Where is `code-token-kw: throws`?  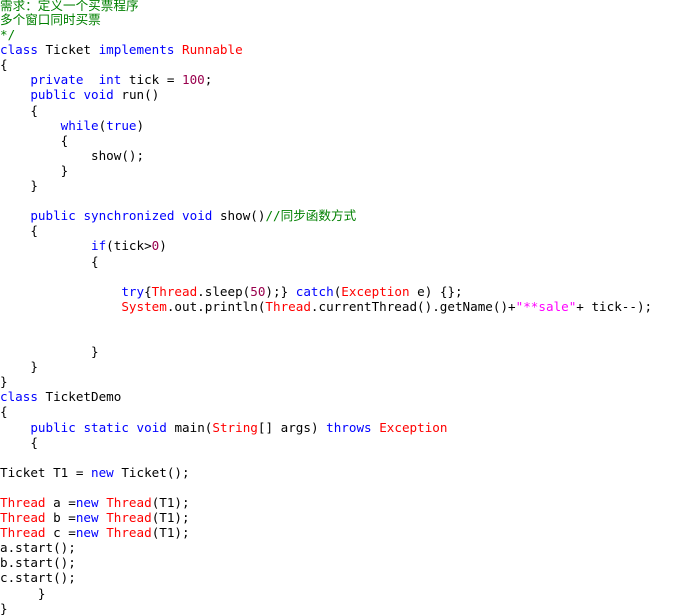 code-token-kw: throws is located at coordinates (349, 427).